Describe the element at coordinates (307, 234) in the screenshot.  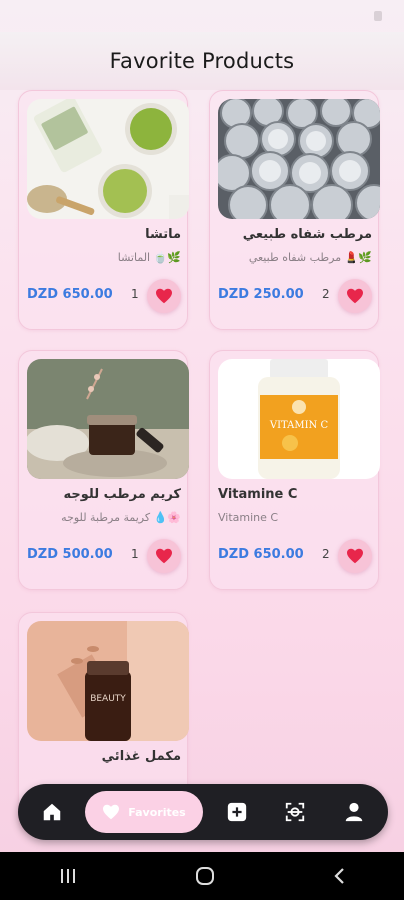
I see `product-name: مرطب شفاه طبيعي` at that location.